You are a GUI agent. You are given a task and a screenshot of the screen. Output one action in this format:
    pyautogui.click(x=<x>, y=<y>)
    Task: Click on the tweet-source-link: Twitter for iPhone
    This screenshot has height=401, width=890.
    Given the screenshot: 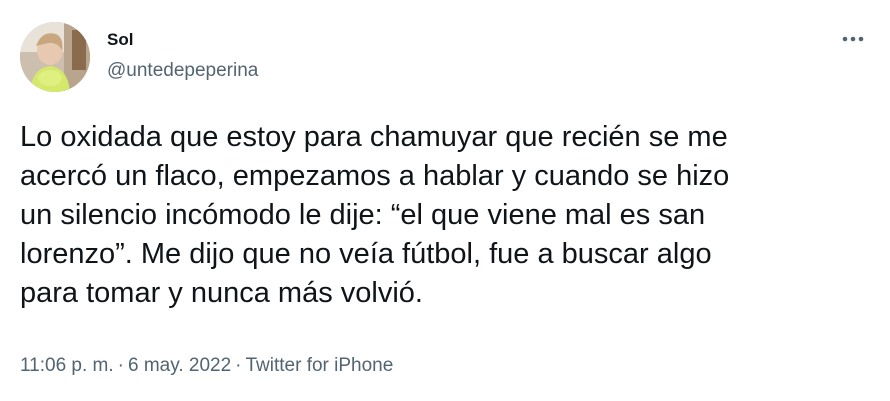 What is the action you would take?
    pyautogui.click(x=319, y=365)
    